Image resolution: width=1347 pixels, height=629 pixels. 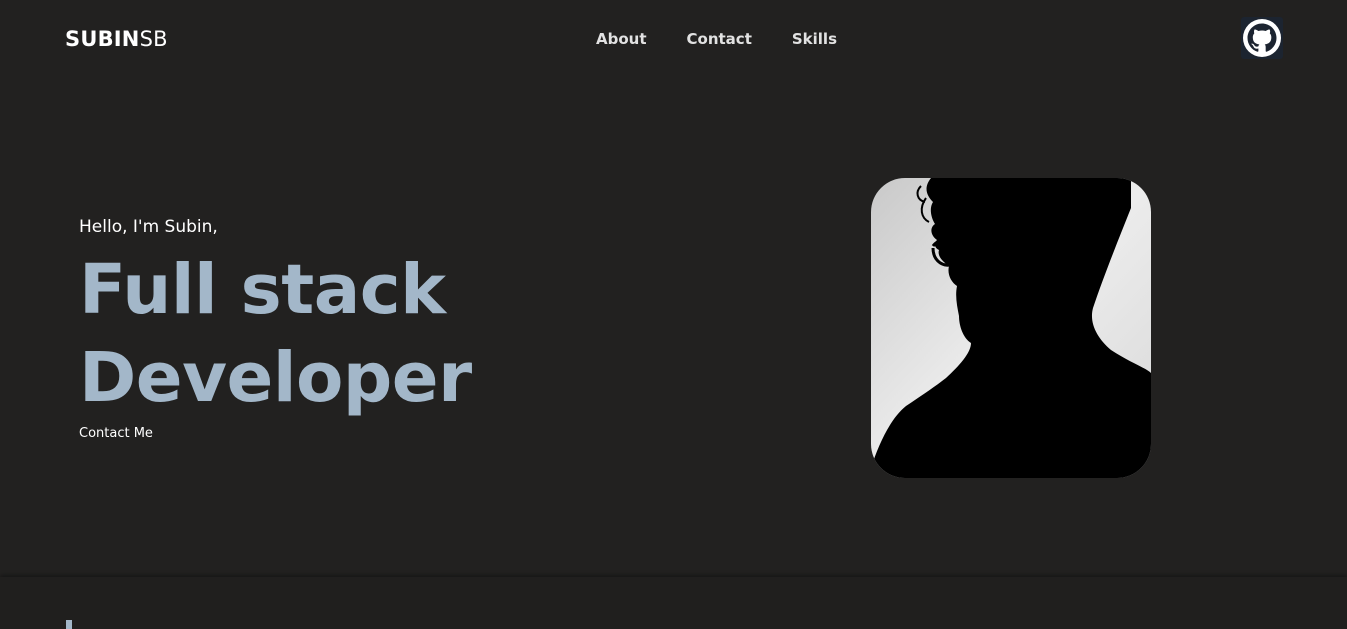 I want to click on brand-name-bold: SUBIN, so click(x=102, y=39).